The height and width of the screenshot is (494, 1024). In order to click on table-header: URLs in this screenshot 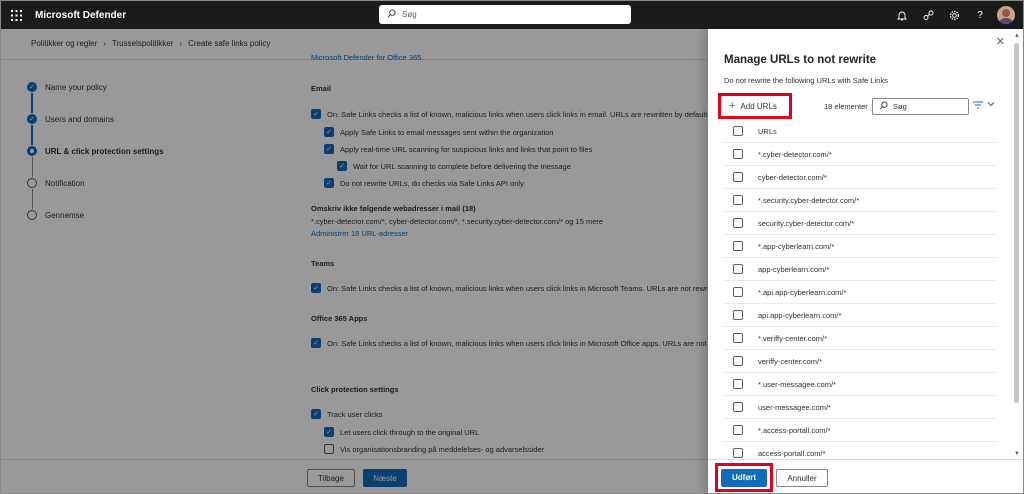, I will do `click(860, 131)`.